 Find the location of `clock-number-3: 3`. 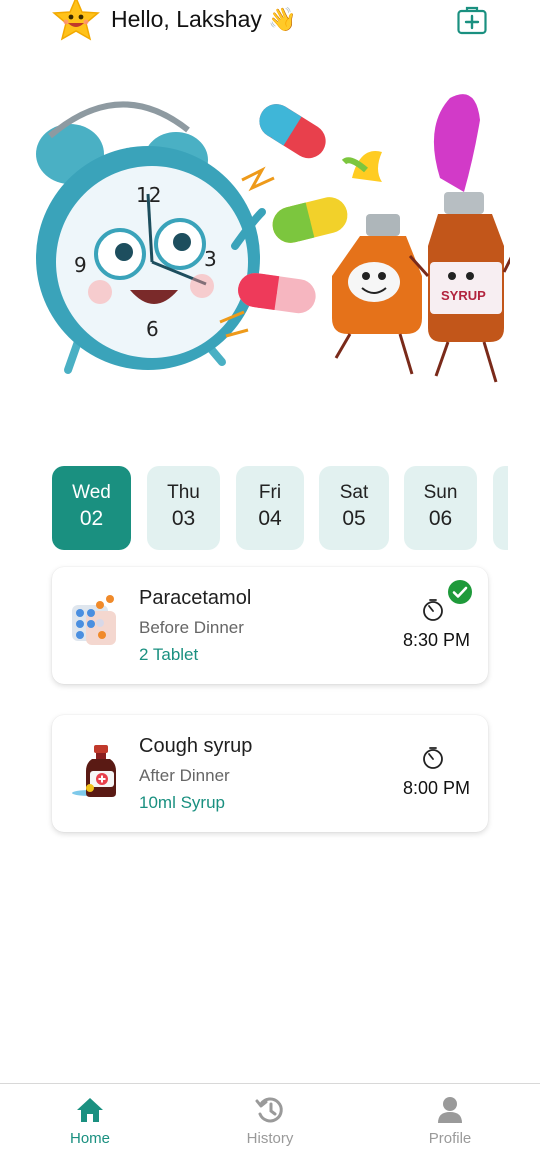

clock-number-3: 3 is located at coordinates (210, 259).